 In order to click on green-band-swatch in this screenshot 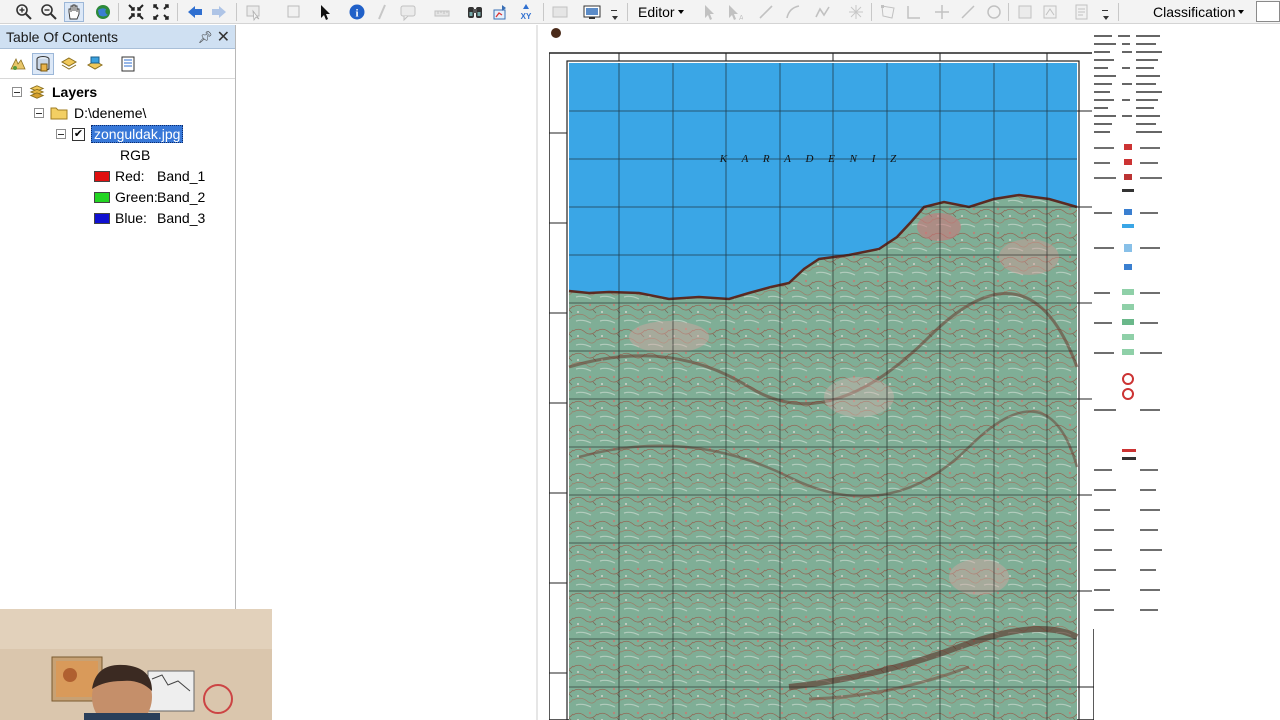, I will do `click(102, 197)`.